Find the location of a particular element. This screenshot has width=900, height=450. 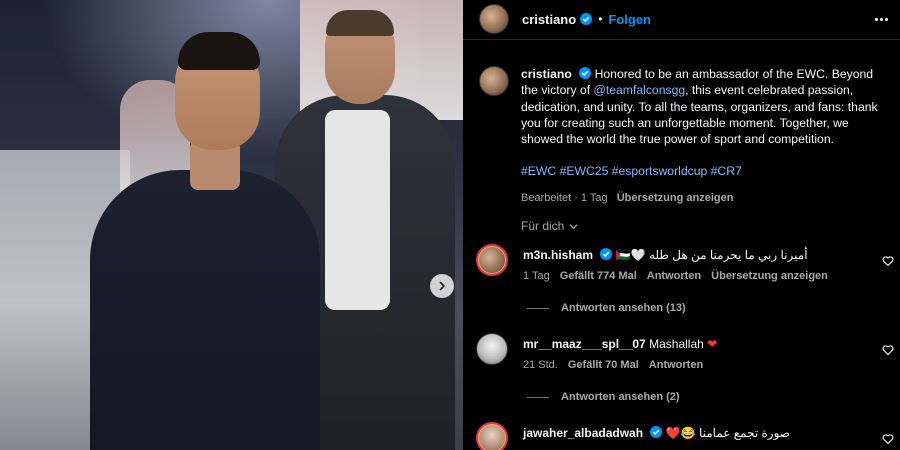

comment-username: mr__maaz___spl__07 is located at coordinates (584, 344).